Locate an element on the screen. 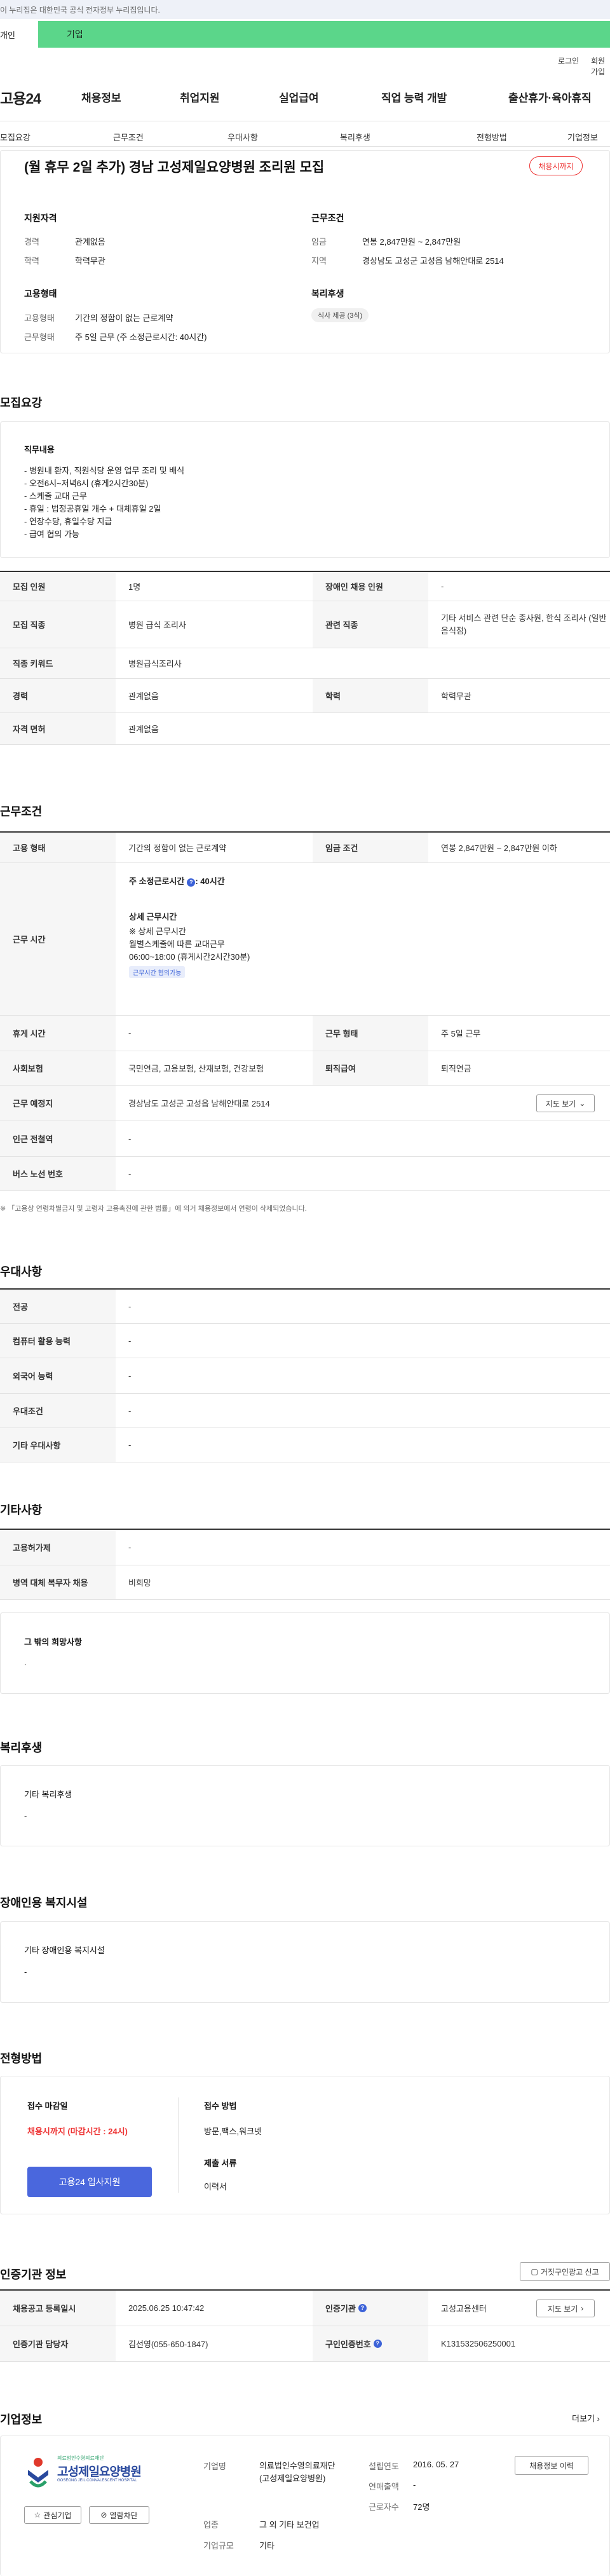 The image size is (610, 2576). site-logo: 고용24 is located at coordinates (20, 97).